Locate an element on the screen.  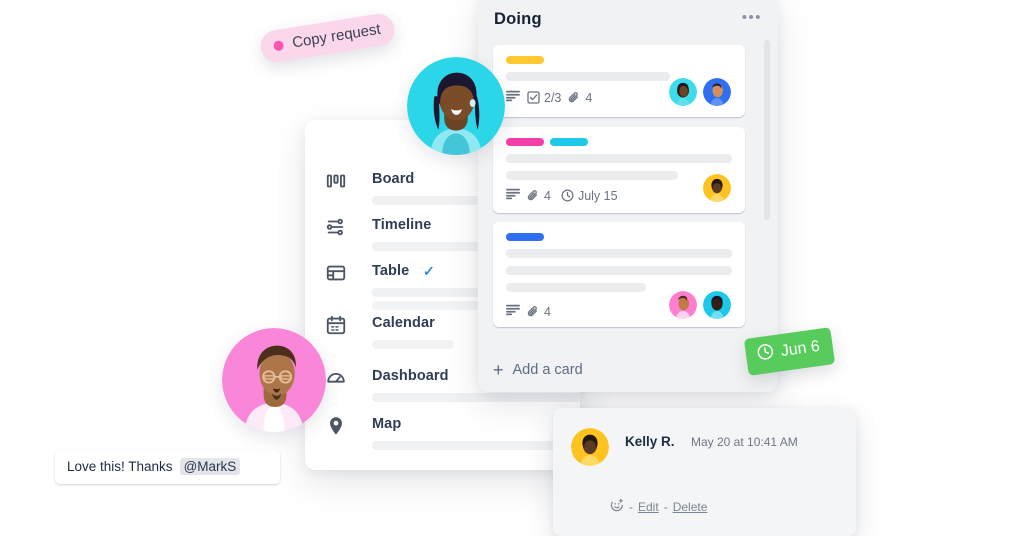
nav-item-map: Map is located at coordinates (453, 436).